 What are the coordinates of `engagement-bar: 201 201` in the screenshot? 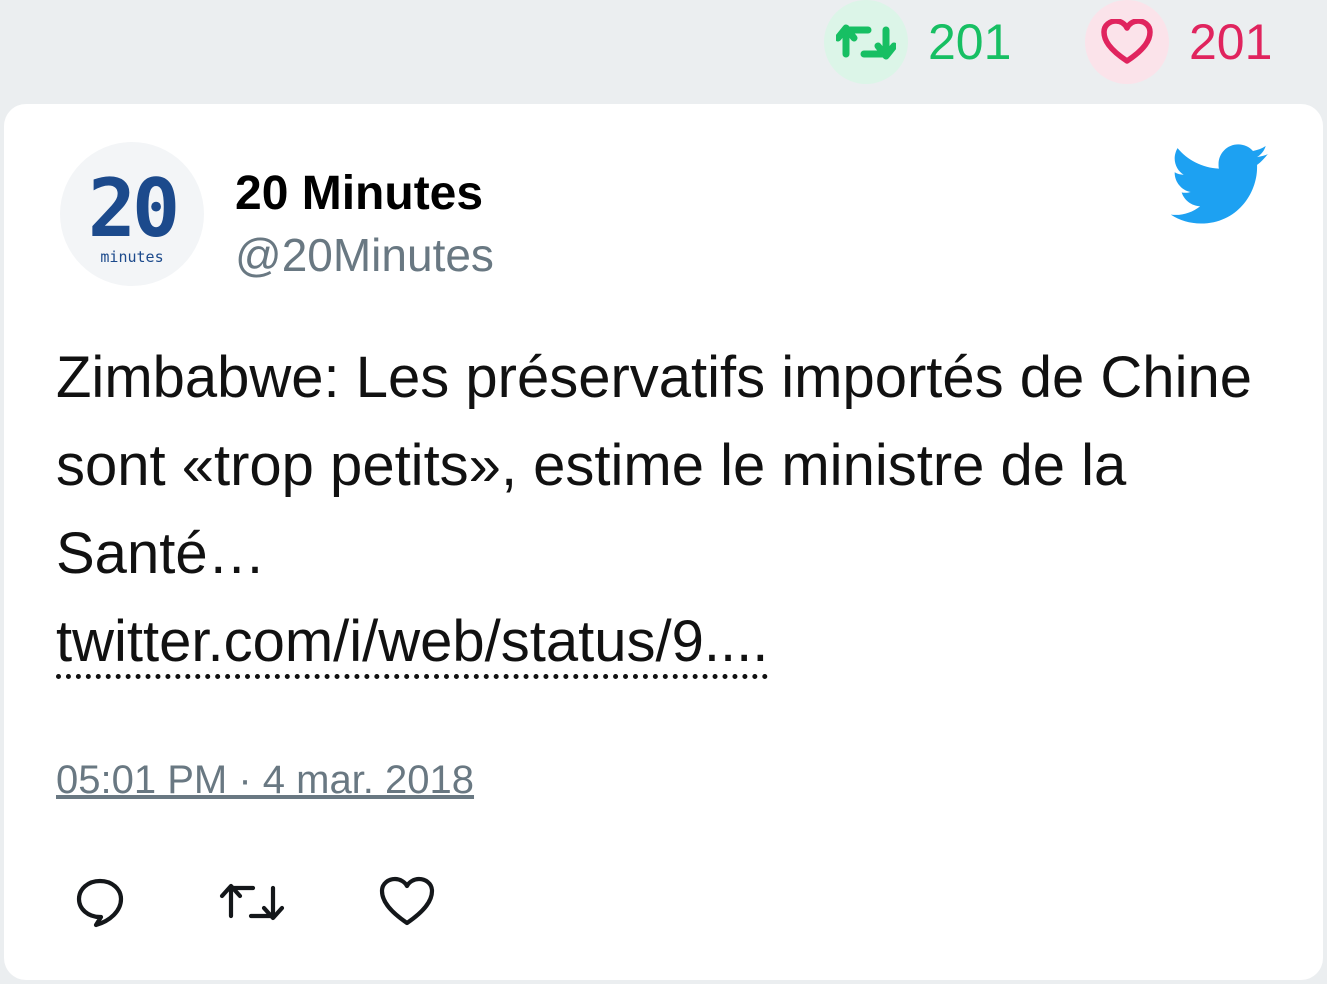 It's located at (663, 50).